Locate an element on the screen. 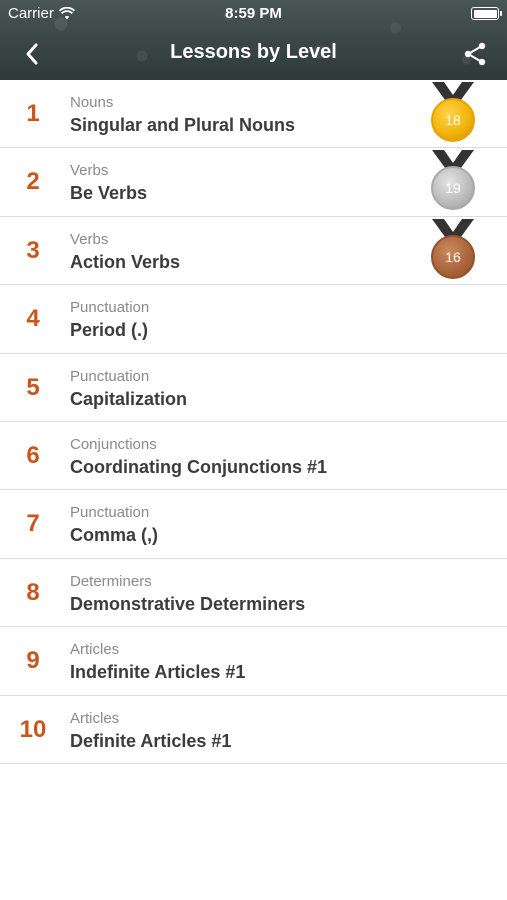 The width and height of the screenshot is (507, 900). status-time: 8:59 PM is located at coordinates (253, 13).